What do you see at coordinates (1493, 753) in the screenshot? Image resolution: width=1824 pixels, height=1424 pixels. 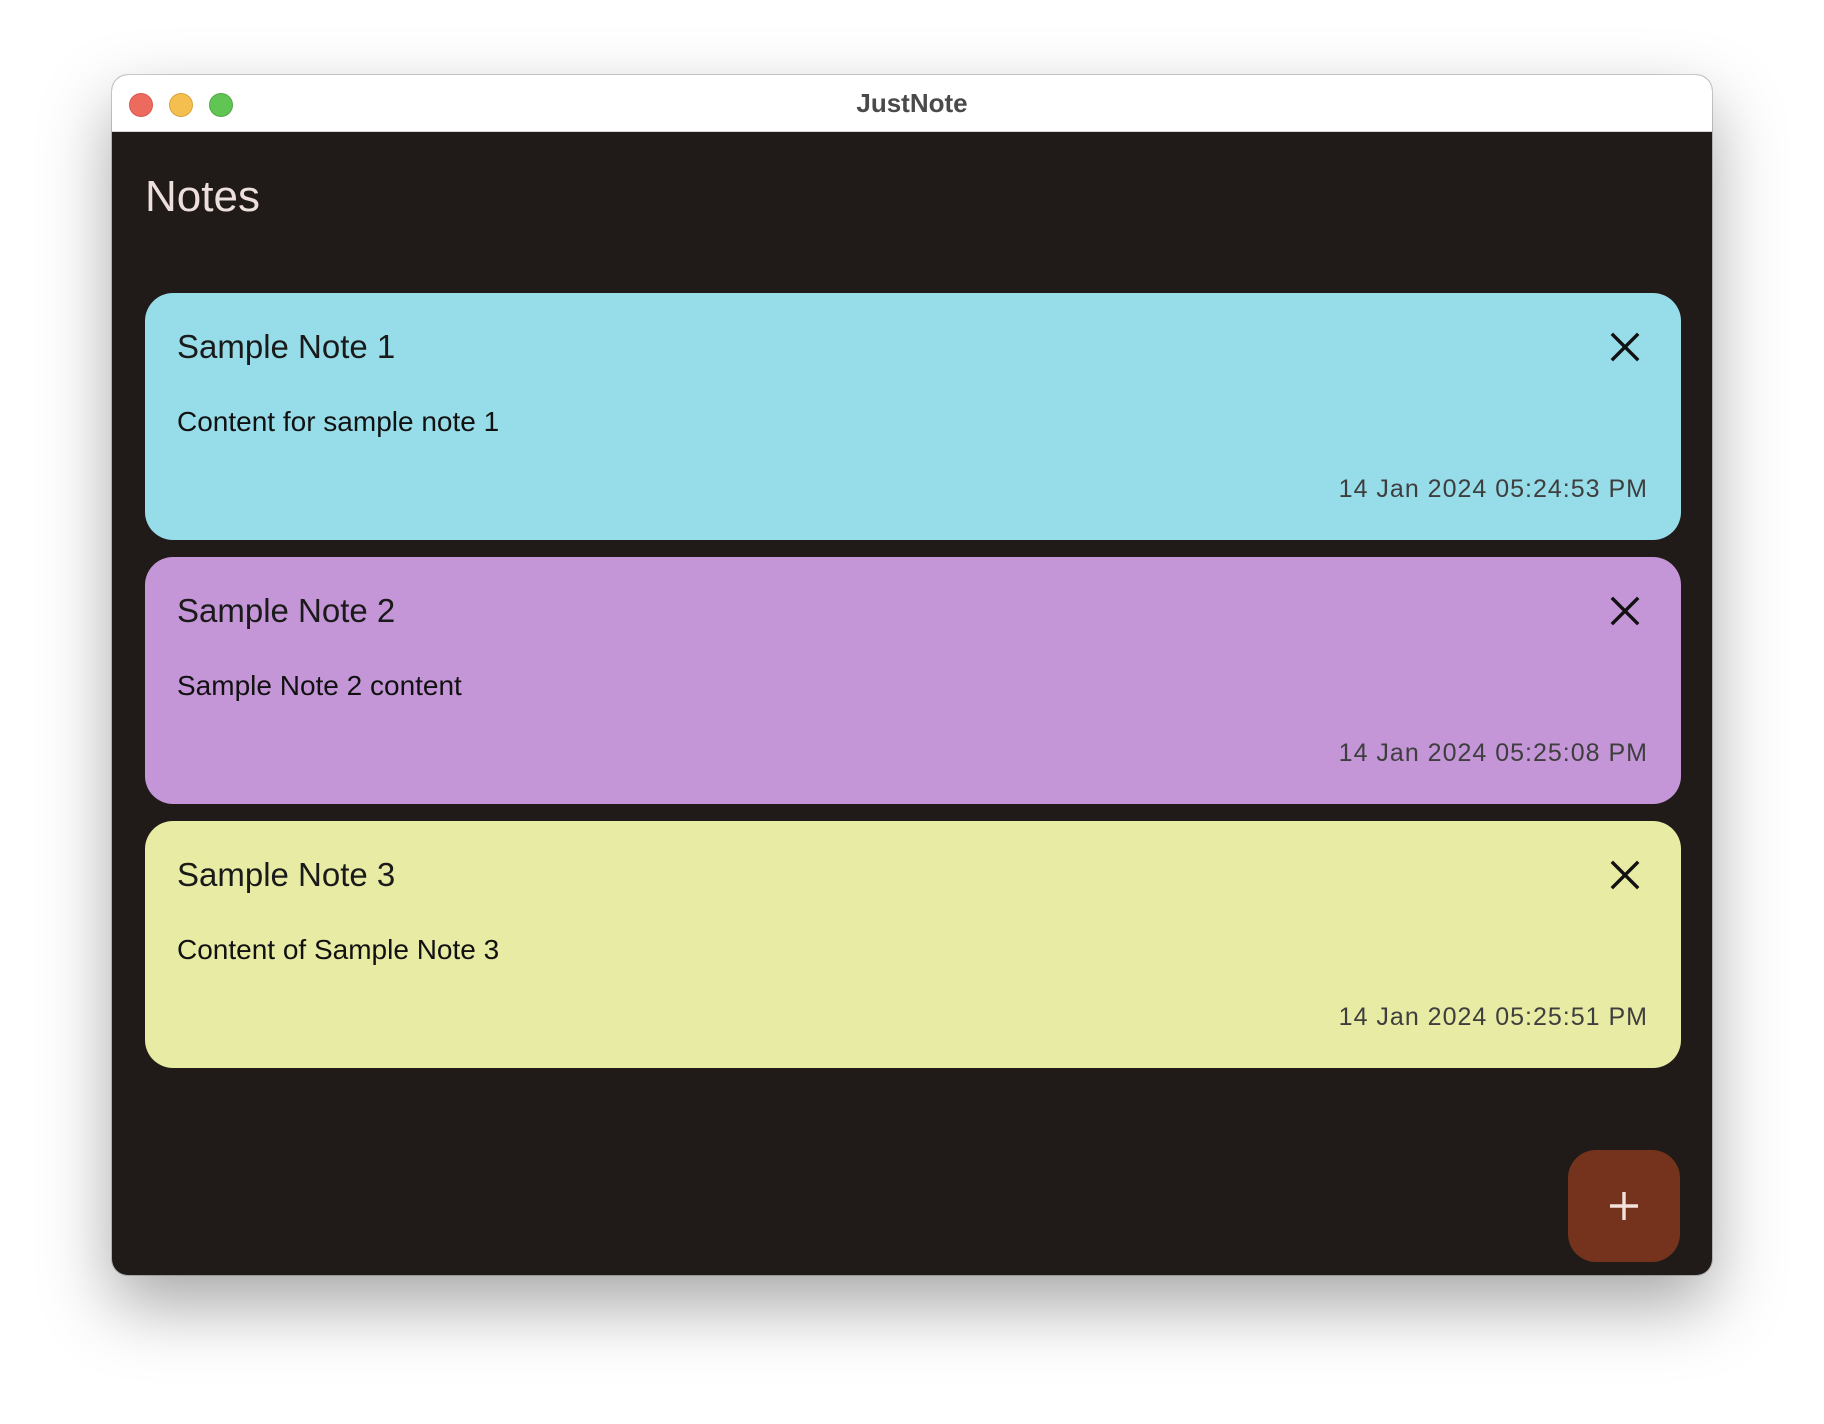 I see `note-timestamp: 14 Jan 2024 05:25:08 PM` at bounding box center [1493, 753].